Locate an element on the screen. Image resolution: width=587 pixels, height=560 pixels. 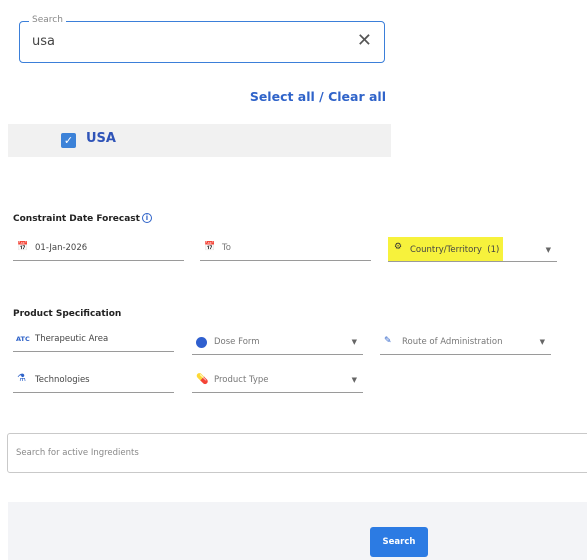
route-icon: ✎ is located at coordinates (388, 341).